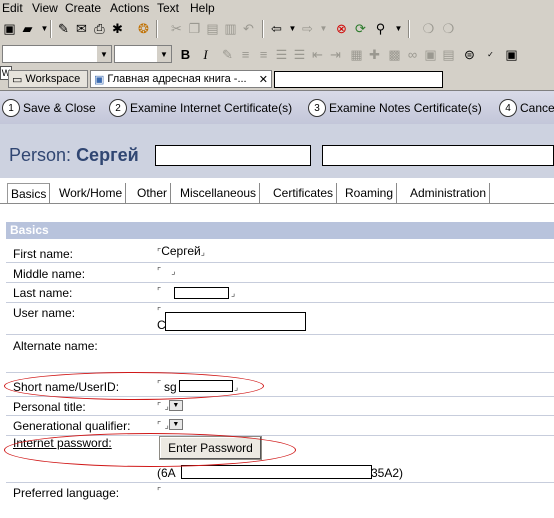 Image resolution: width=554 pixels, height=518 pixels. What do you see at coordinates (49, 108) in the screenshot?
I see `save-close-button: 1 Save & Close` at bounding box center [49, 108].